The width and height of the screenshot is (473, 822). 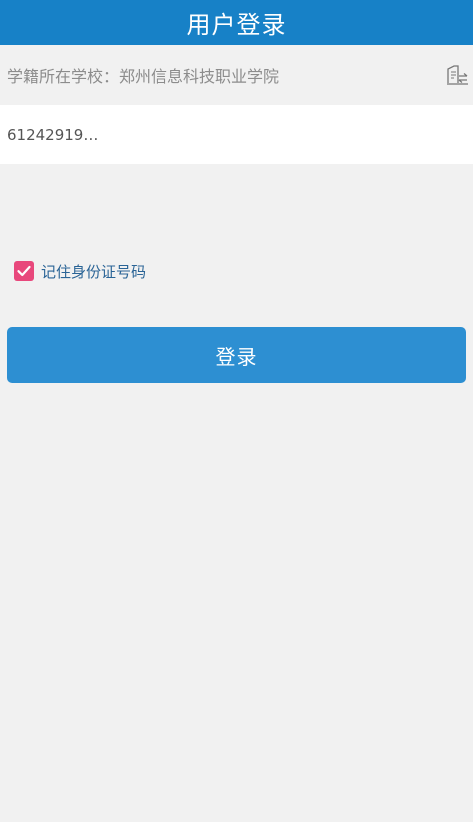 I want to click on check-icon, so click(x=24, y=271).